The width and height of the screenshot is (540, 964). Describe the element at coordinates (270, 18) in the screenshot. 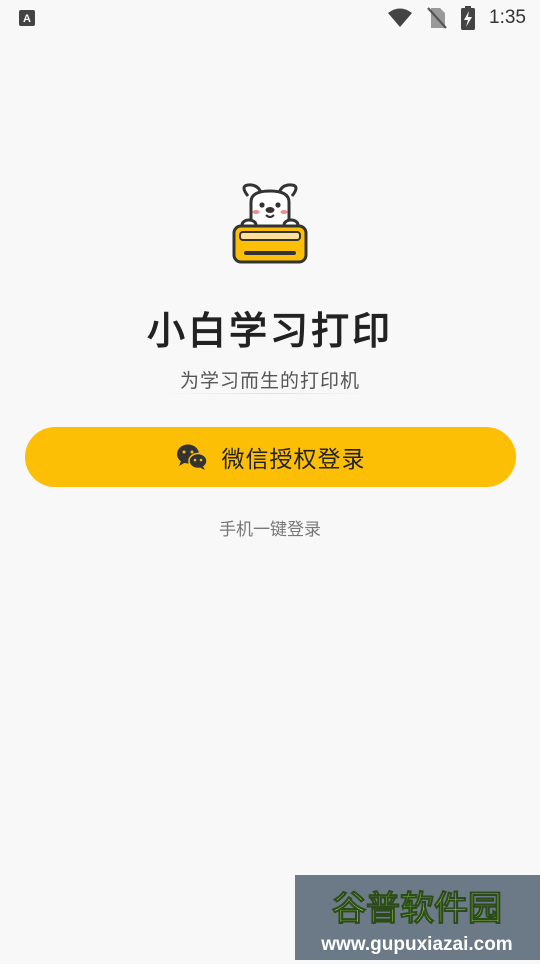

I see `status-bar: A 1:35` at that location.